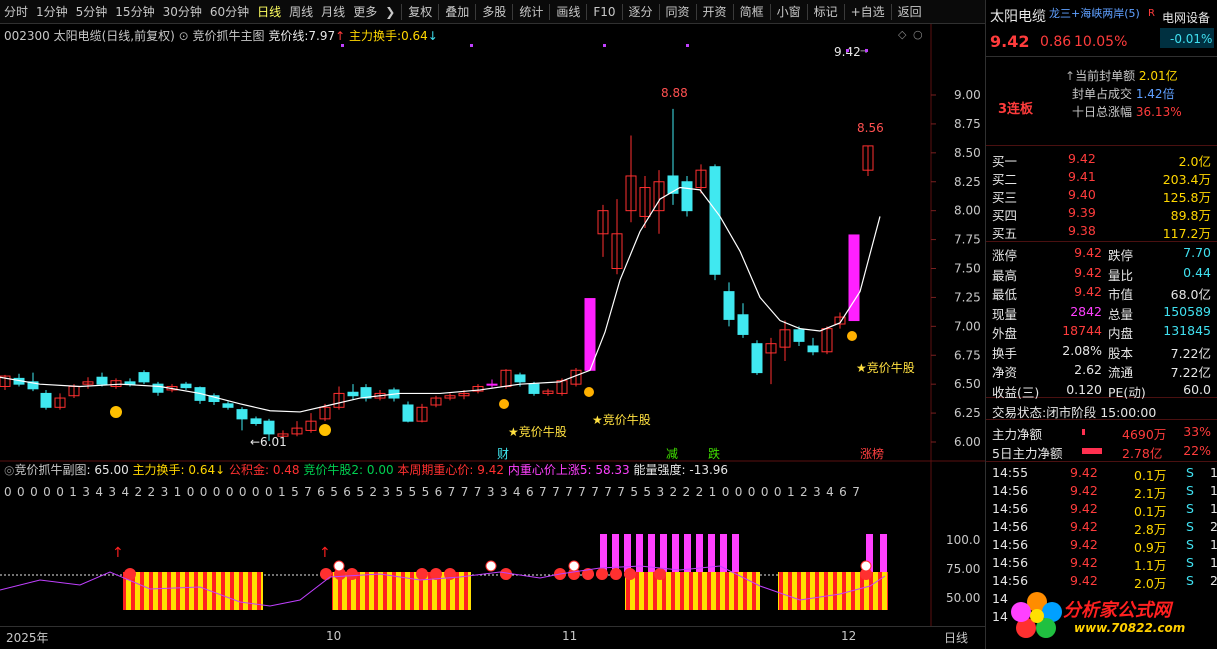  Describe the element at coordinates (531, 12) in the screenshot. I see `toolbar-action-3: 统计` at that location.